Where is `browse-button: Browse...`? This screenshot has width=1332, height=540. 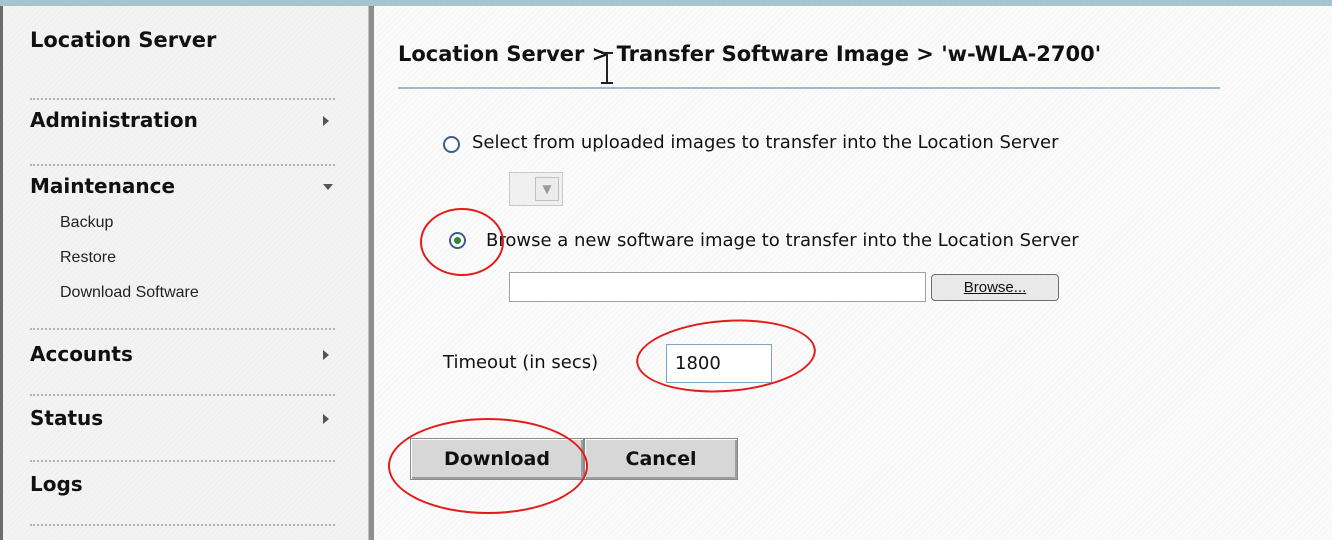
browse-button: Browse... is located at coordinates (995, 287).